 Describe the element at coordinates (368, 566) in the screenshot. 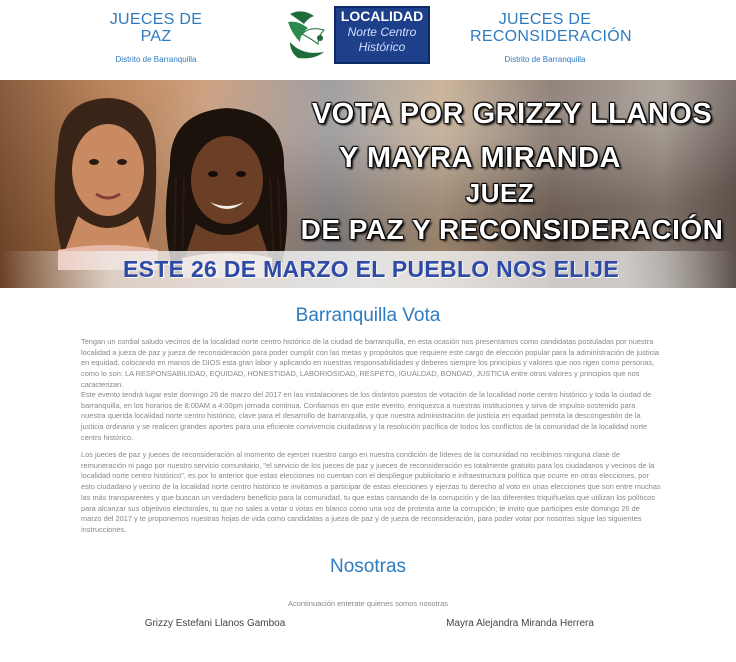

I see `section-title-nosotras: Nosotras` at that location.